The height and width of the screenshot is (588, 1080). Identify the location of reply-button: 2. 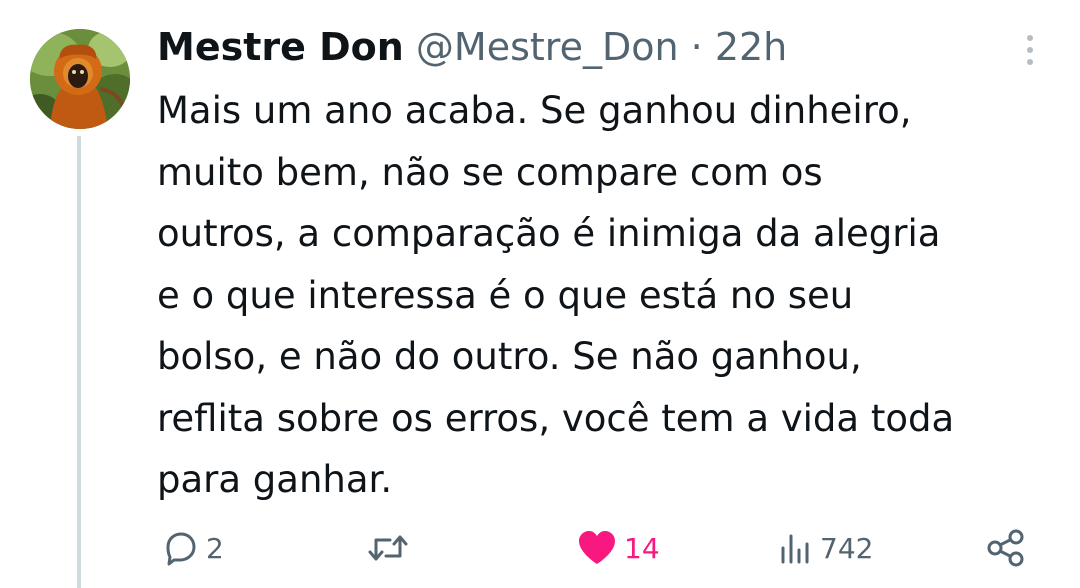
(192, 548).